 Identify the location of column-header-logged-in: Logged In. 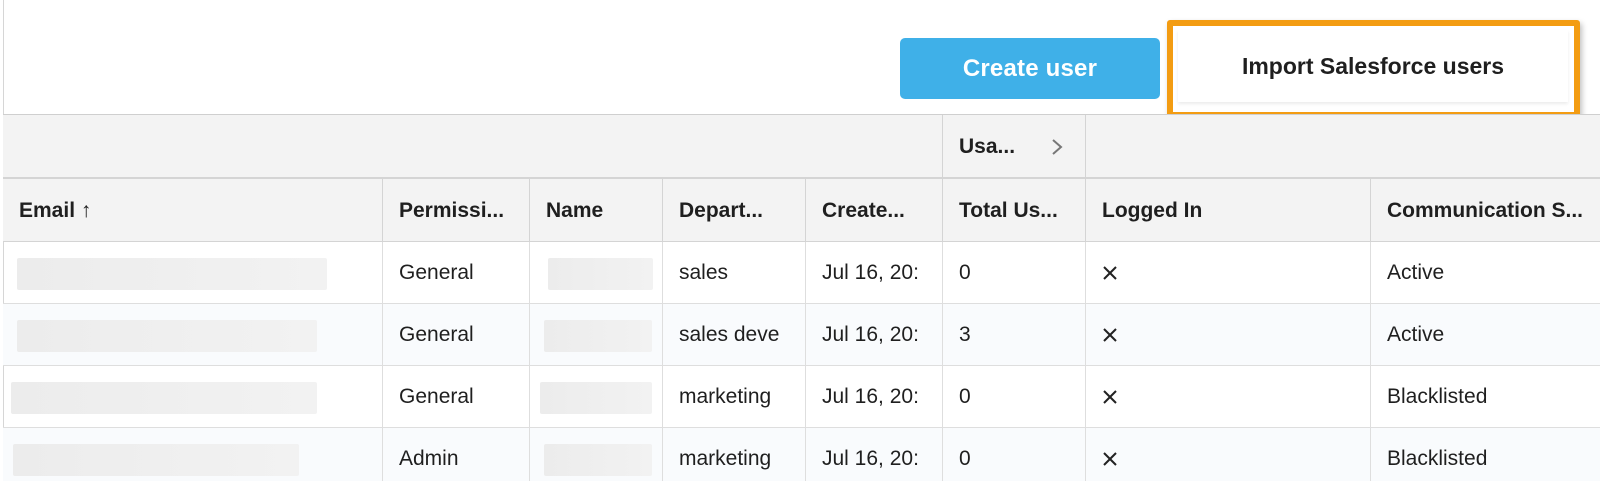
(1228, 210).